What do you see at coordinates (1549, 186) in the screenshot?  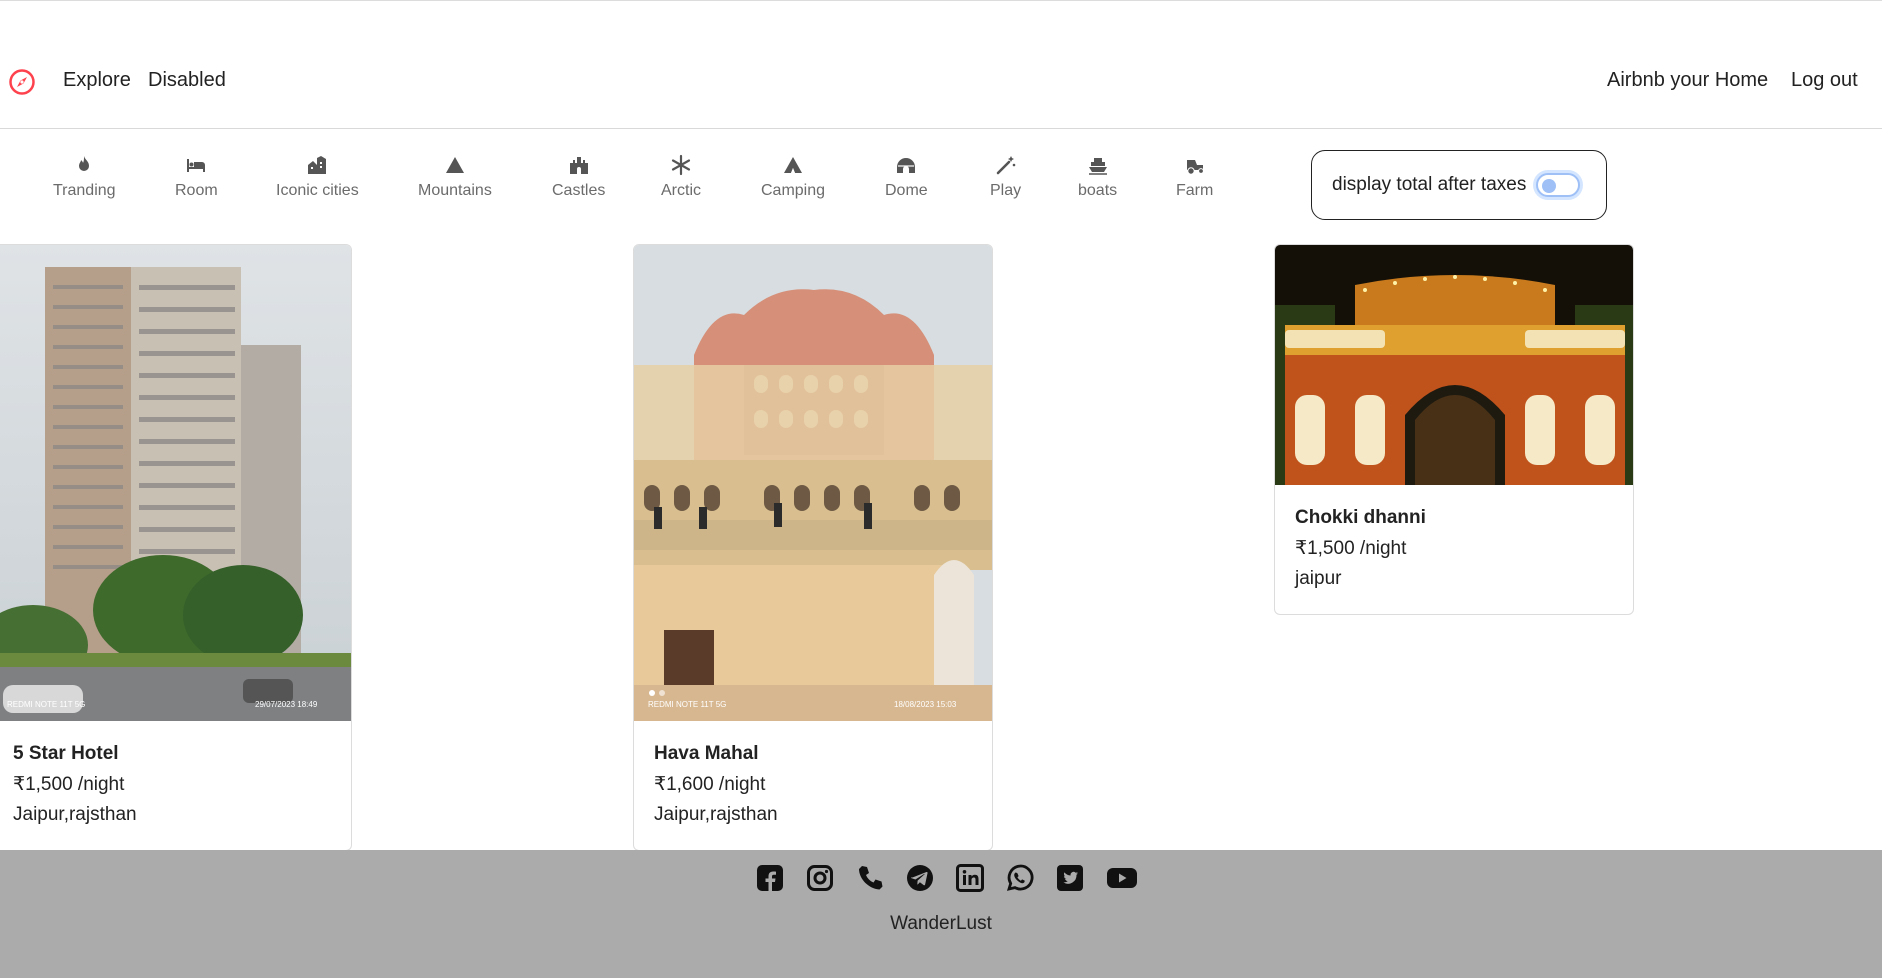 I see `toggle-knob` at bounding box center [1549, 186].